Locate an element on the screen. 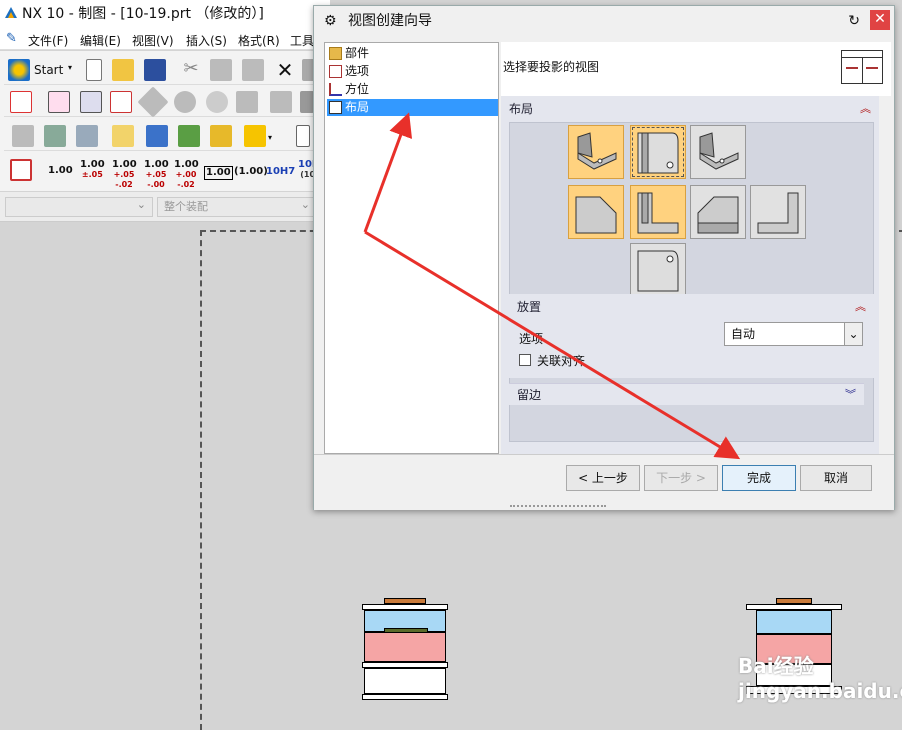 Image resolution: width=902 pixels, height=730 pixels. watermark: Bai经验 jingyan.baidu.com is located at coordinates (820, 680).